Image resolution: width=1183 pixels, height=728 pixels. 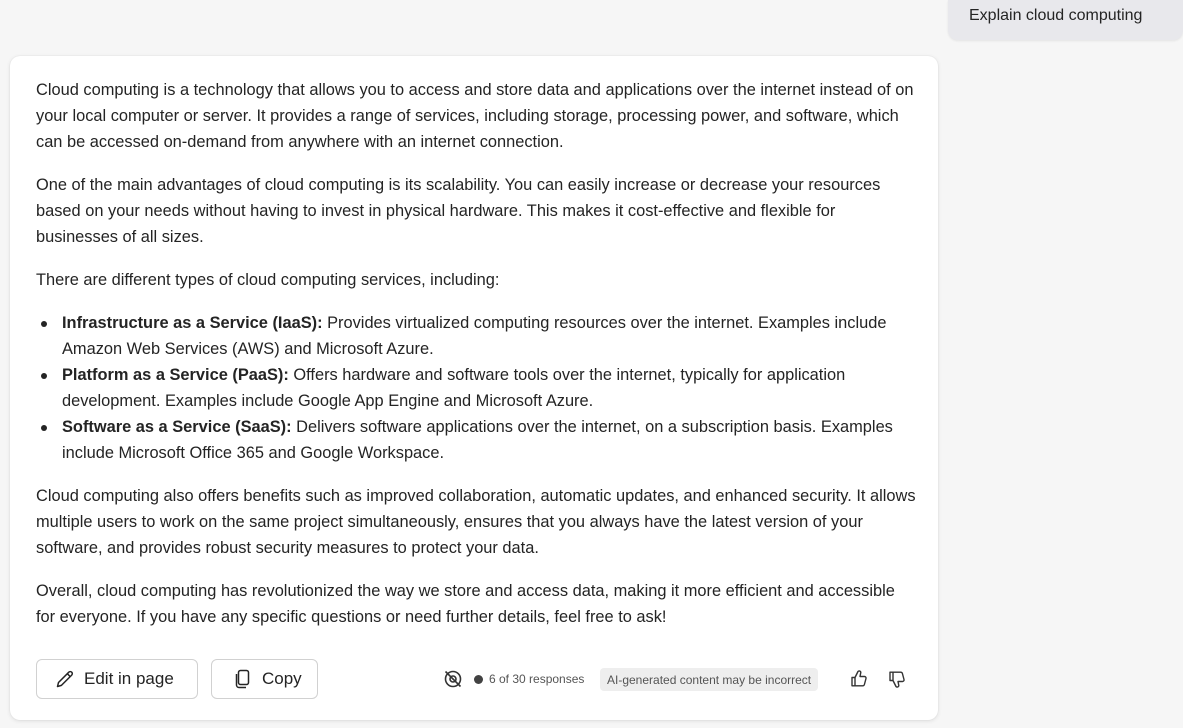 I want to click on response-dot-icon, so click(x=478, y=679).